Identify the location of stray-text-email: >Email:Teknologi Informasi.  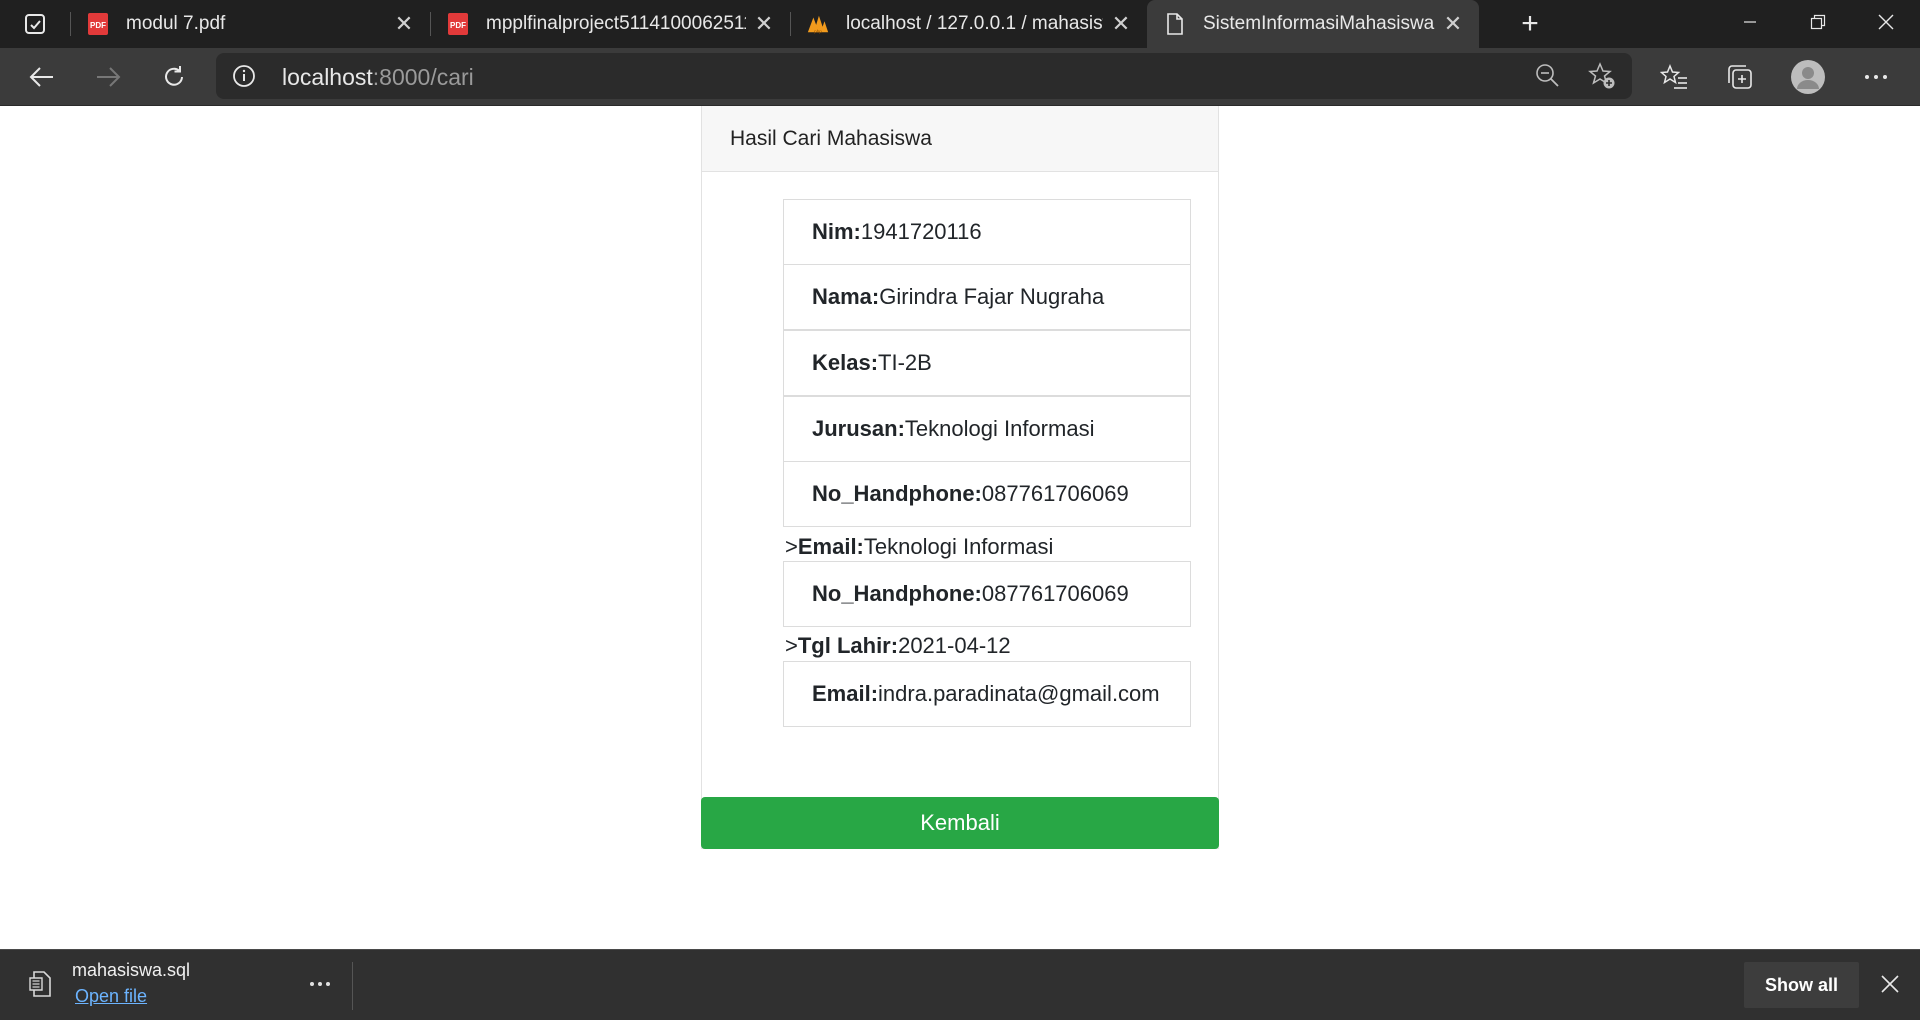
(919, 547).